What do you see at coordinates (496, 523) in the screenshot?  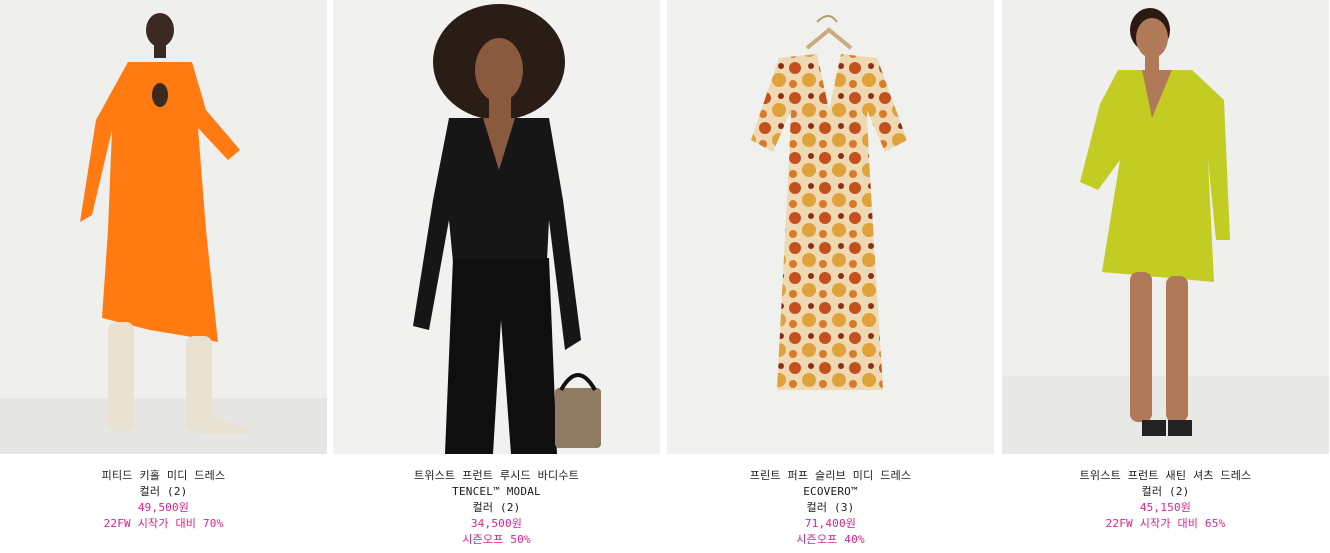 I see `product-price: 34,500원` at bounding box center [496, 523].